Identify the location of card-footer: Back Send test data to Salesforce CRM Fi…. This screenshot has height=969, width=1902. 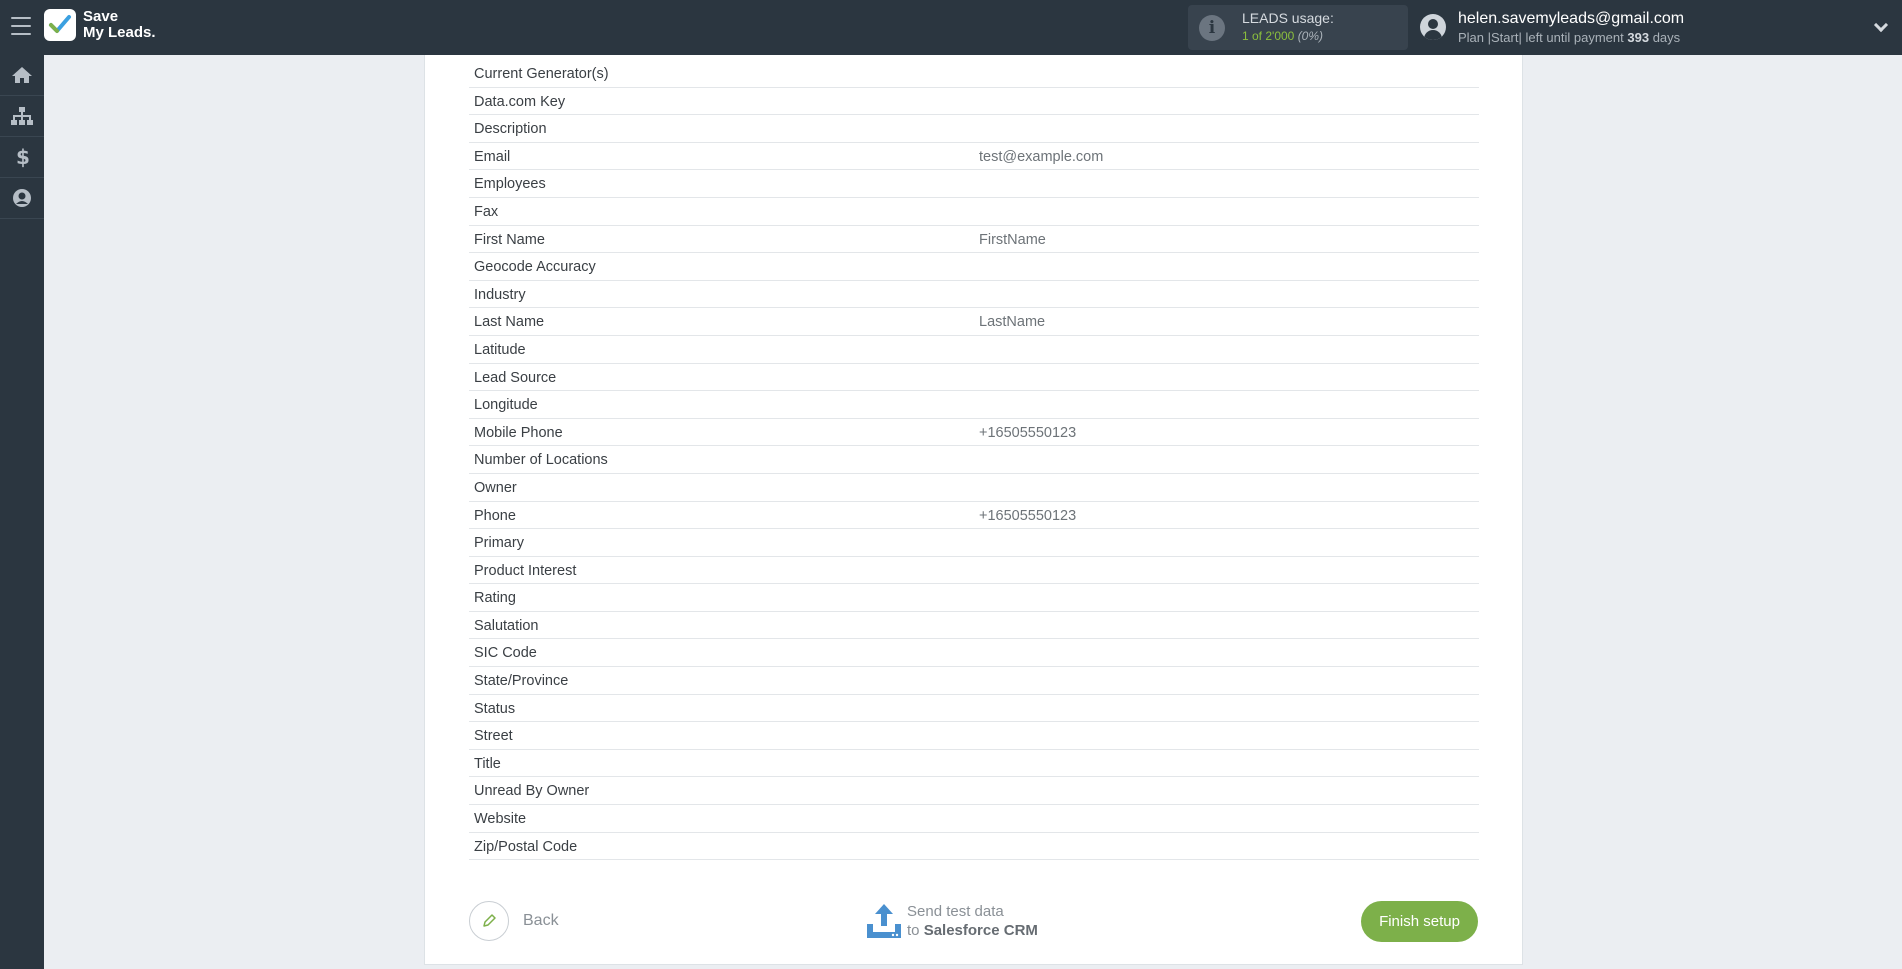
(974, 923).